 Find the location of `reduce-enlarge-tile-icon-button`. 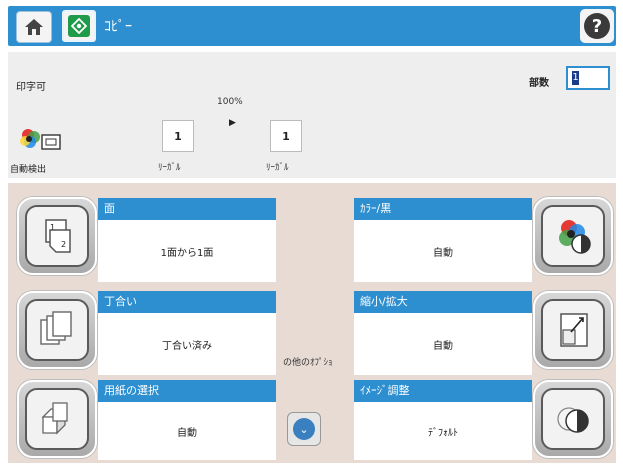

reduce-enlarge-tile-icon-button is located at coordinates (573, 330).